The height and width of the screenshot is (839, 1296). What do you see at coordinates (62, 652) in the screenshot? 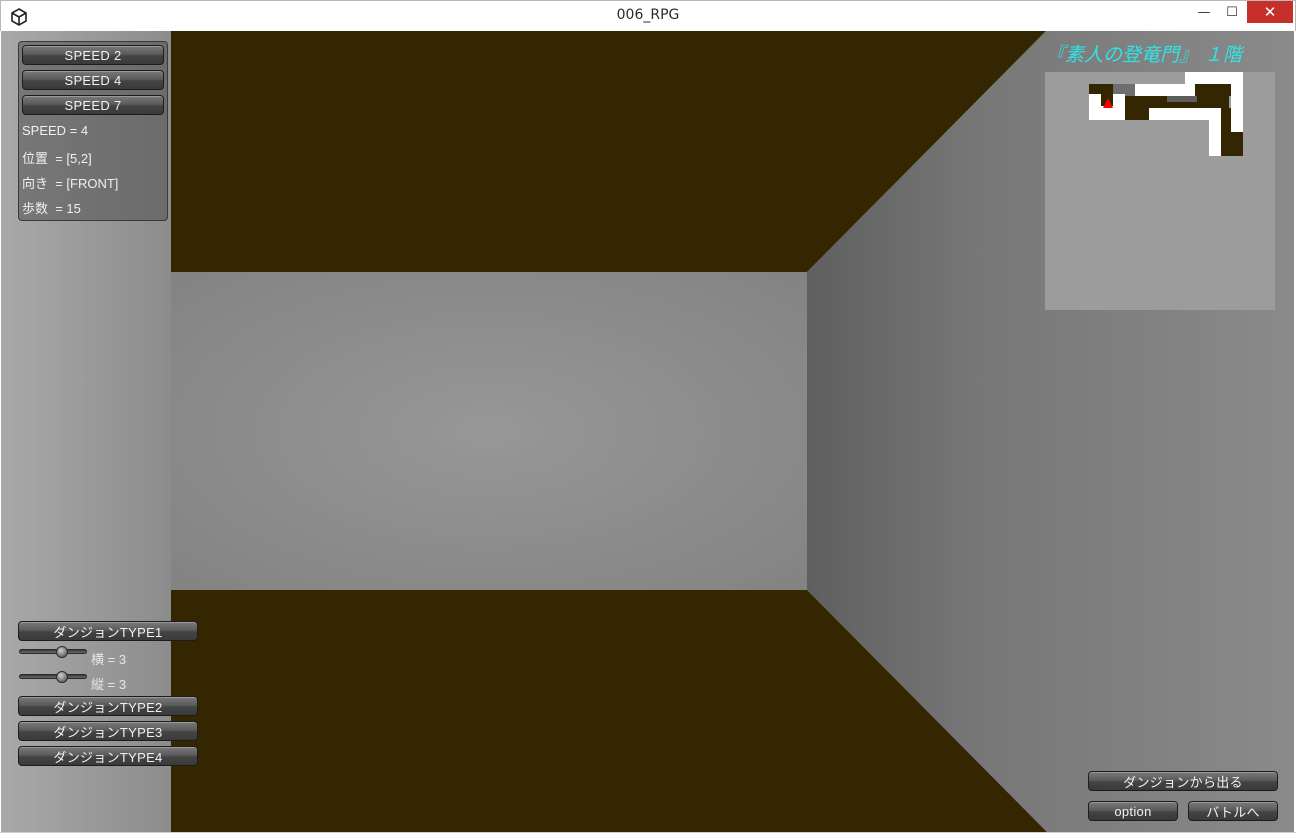
I see `width-slider-thumb` at bounding box center [62, 652].